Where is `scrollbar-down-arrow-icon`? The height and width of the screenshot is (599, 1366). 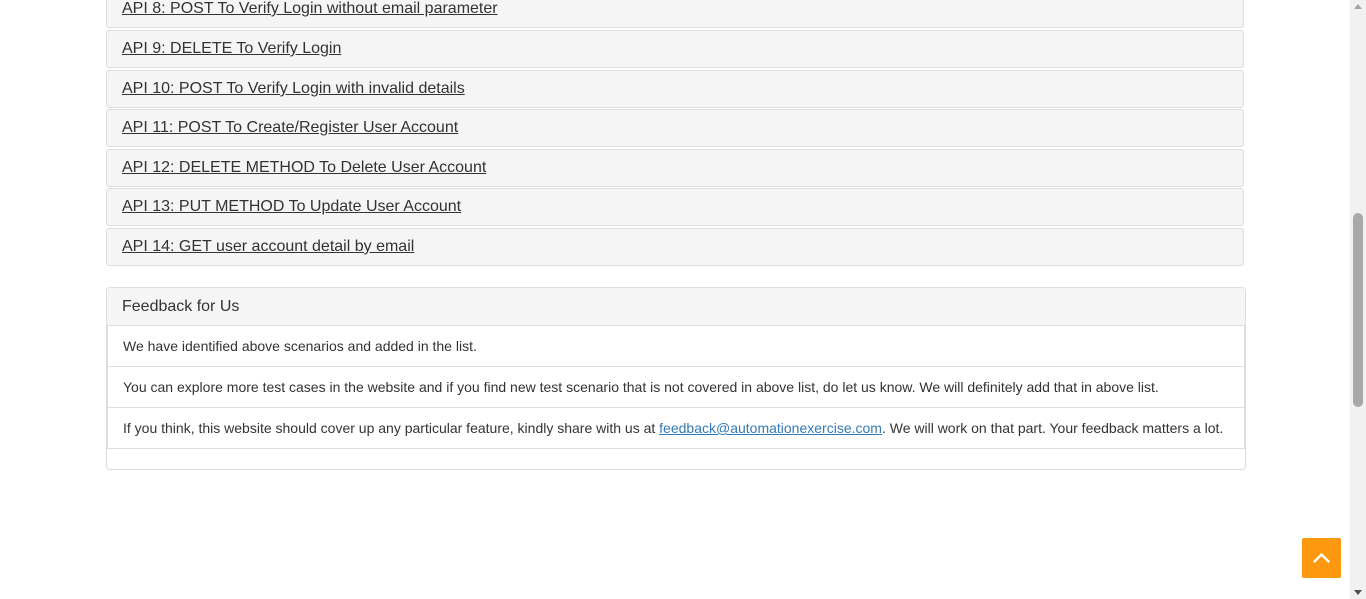 scrollbar-down-arrow-icon is located at coordinates (1358, 592).